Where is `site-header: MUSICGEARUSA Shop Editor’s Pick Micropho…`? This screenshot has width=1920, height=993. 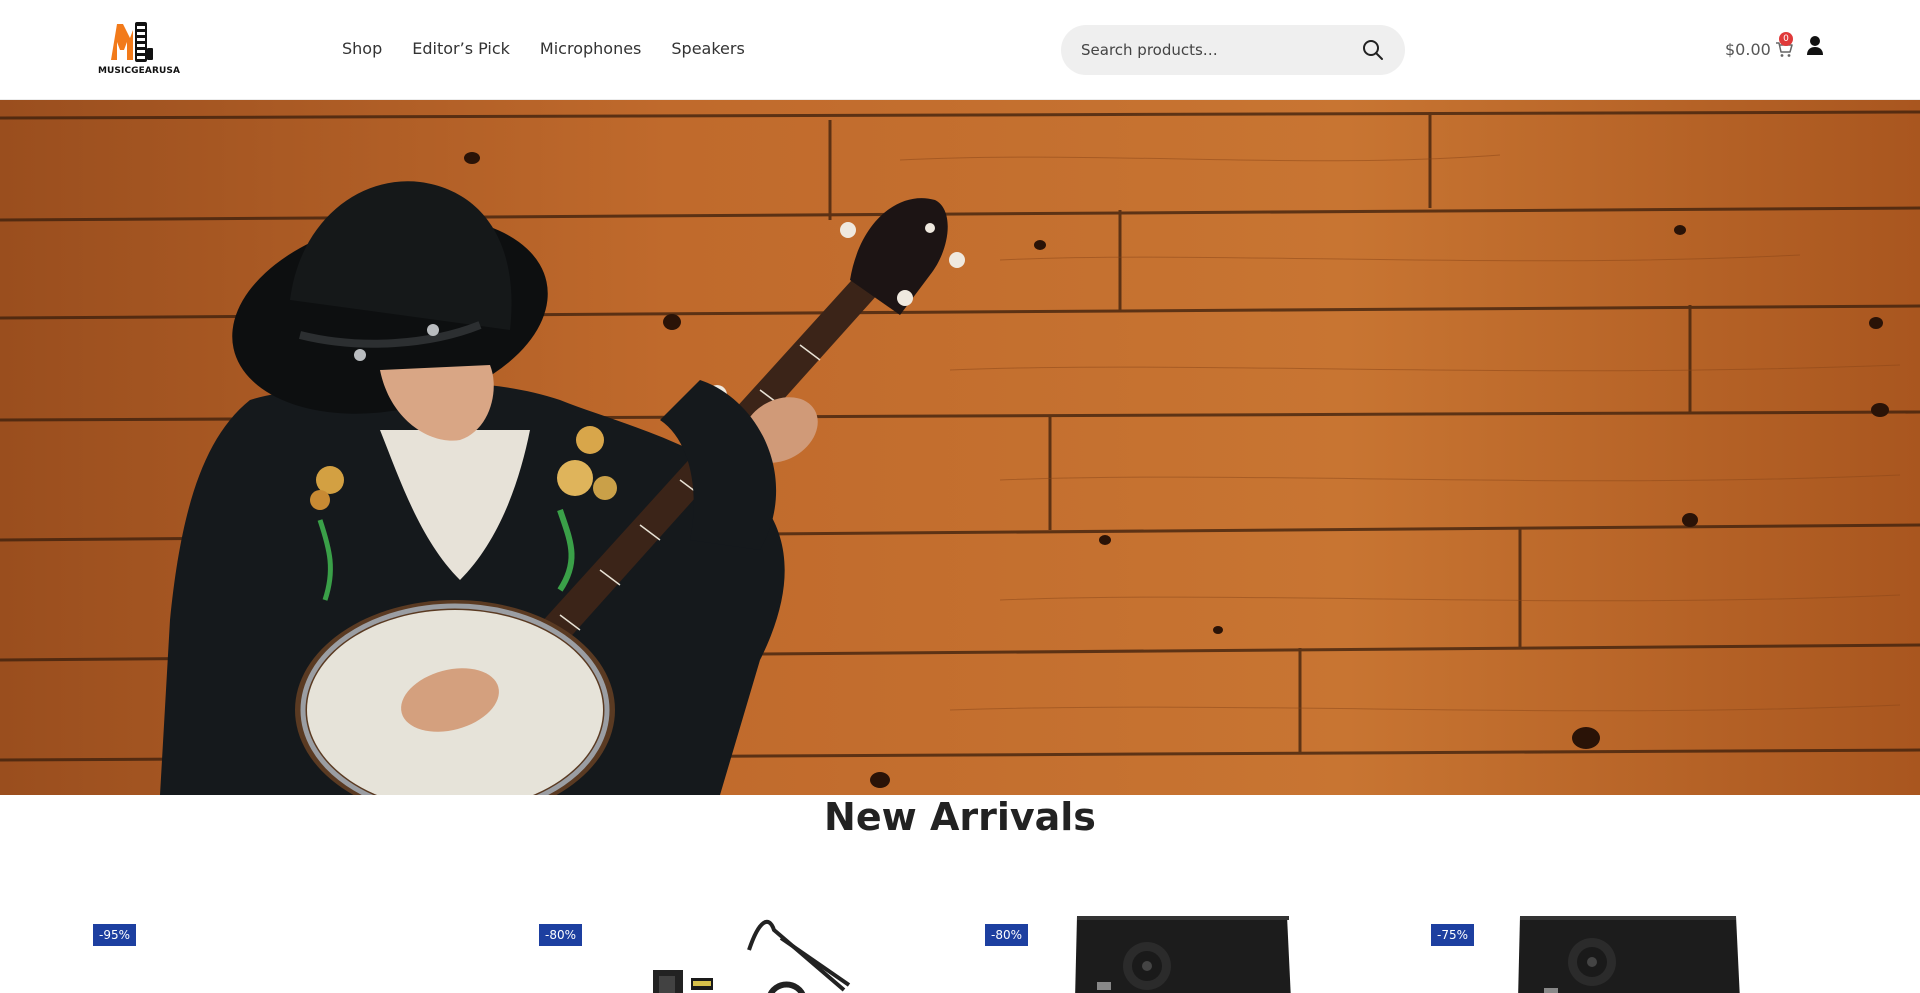
site-header: MUSICGEARUSA Shop Editor’s Pick Micropho… is located at coordinates (960, 50).